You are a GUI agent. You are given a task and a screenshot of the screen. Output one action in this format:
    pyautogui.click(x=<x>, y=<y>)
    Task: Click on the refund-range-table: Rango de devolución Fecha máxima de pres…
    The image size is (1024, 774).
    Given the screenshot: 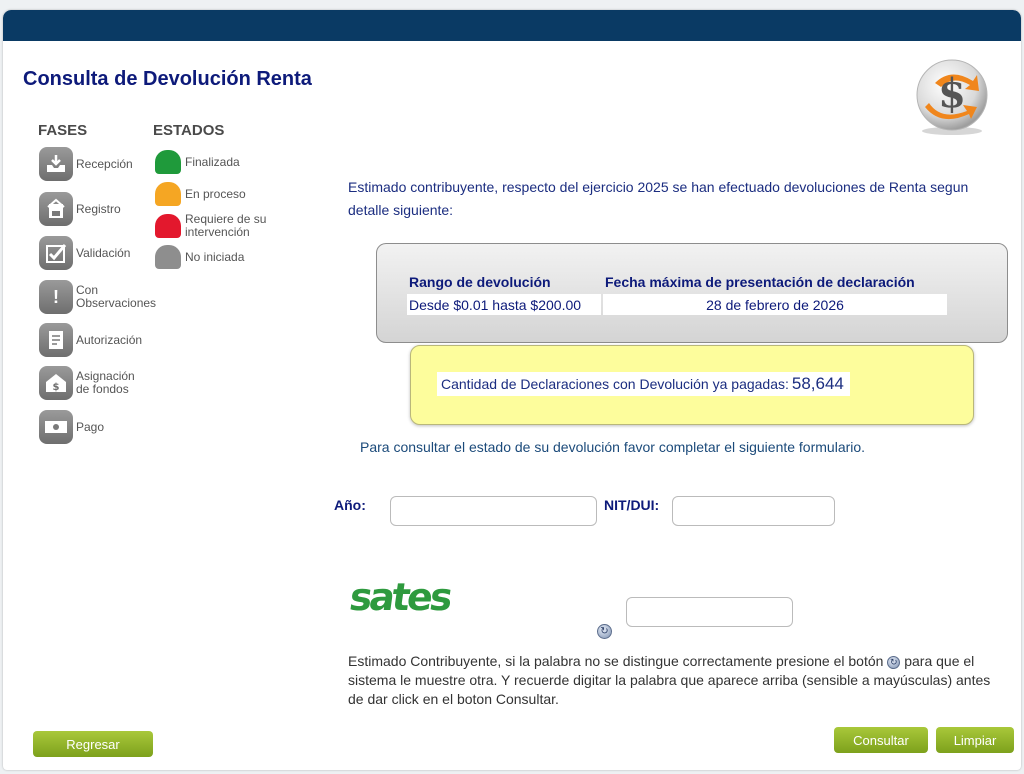 What is the action you would take?
    pyautogui.click(x=677, y=293)
    